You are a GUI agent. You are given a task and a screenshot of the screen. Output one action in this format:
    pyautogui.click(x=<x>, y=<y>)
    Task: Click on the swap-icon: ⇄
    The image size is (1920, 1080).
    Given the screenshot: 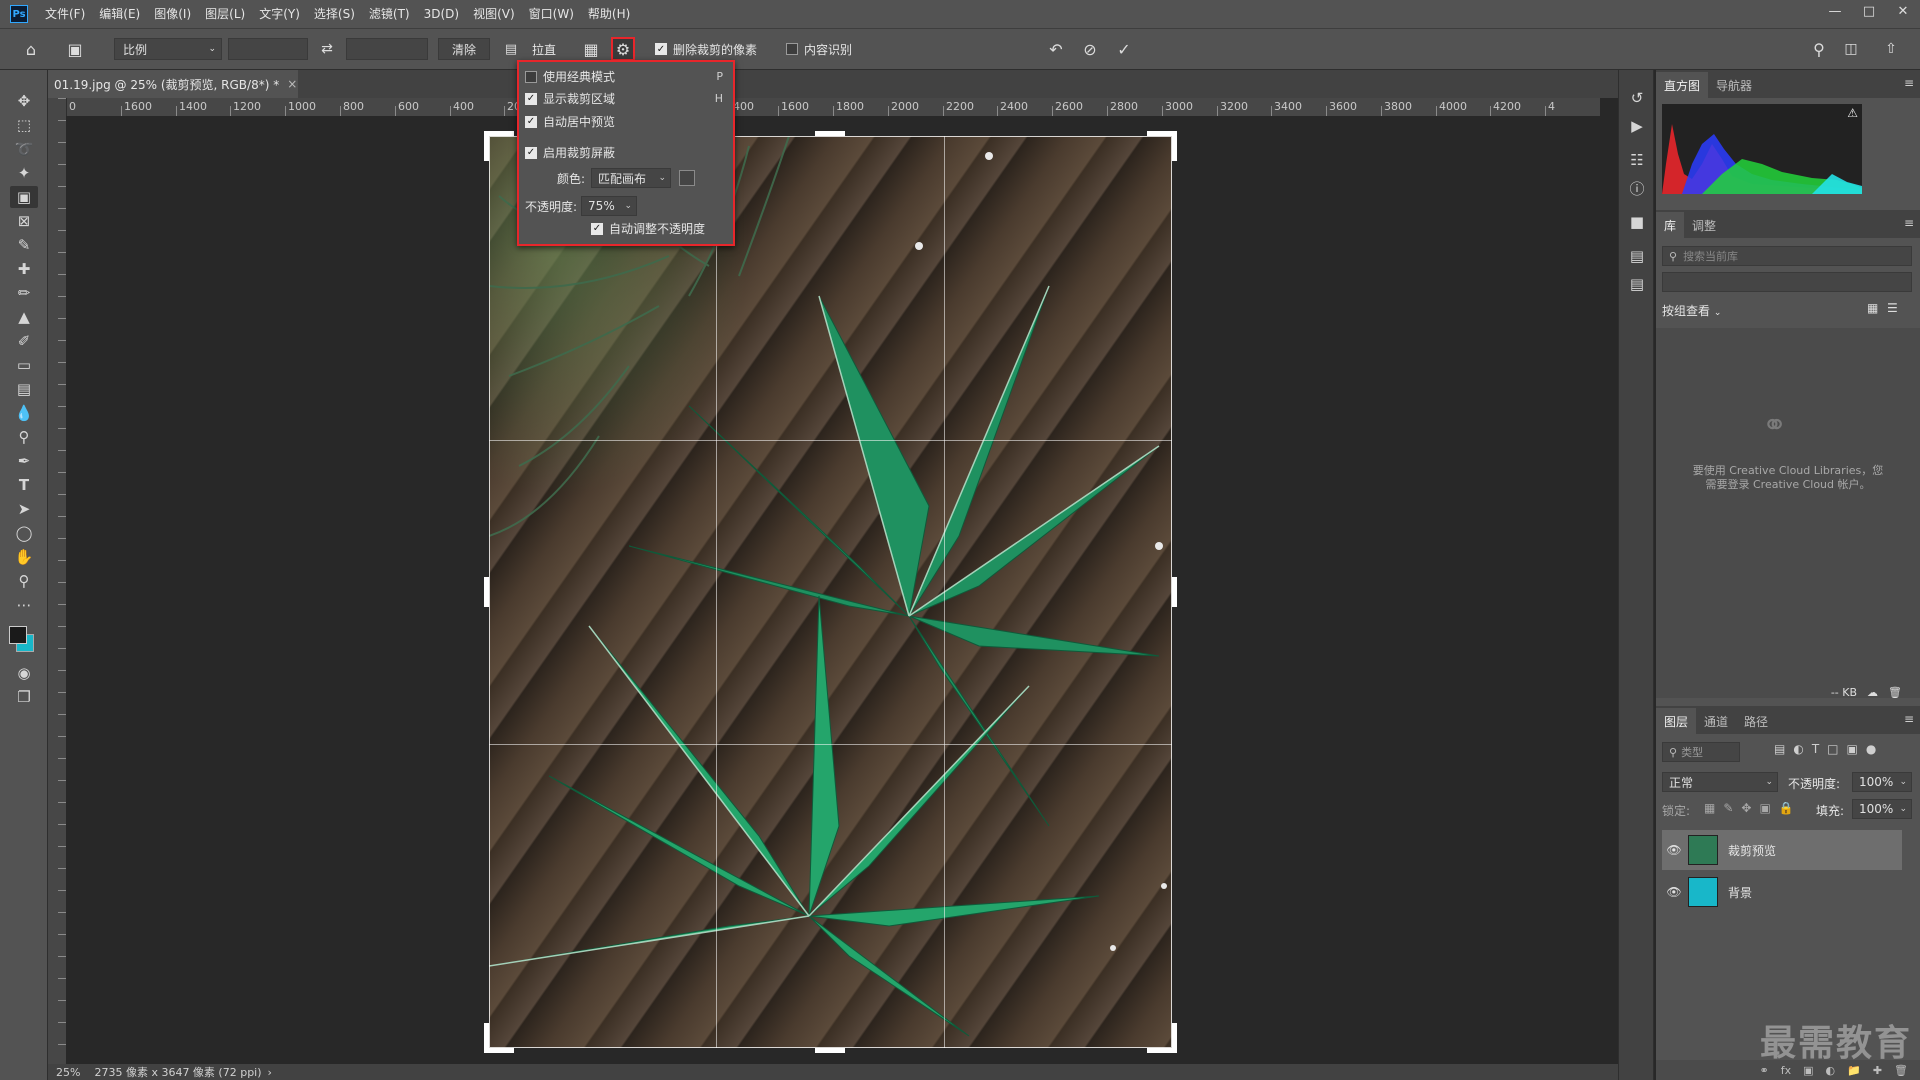 What is the action you would take?
    pyautogui.click(x=327, y=49)
    